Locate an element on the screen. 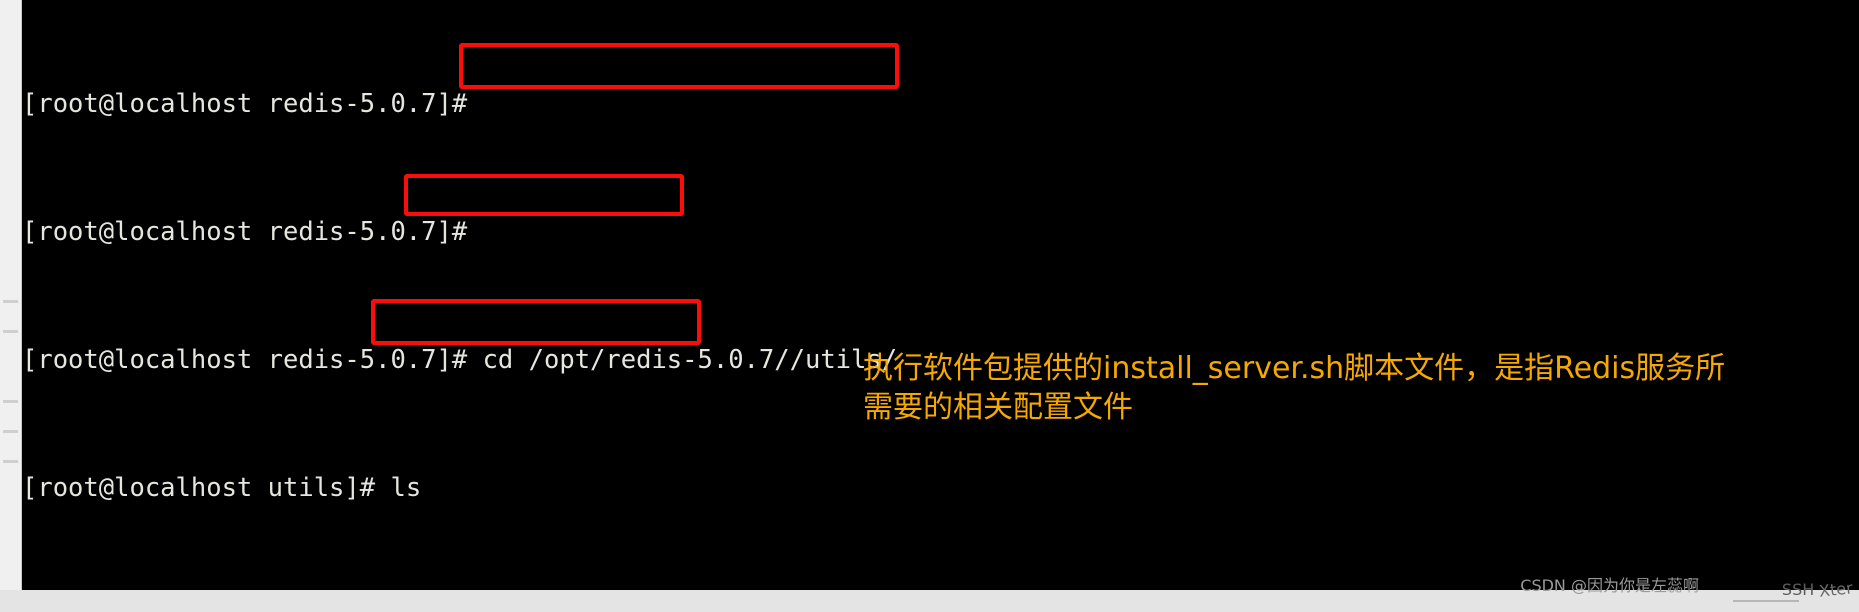 The width and height of the screenshot is (1859, 612). terminal-line-prompt-2: [root@localhost redis-5.0.7]# is located at coordinates (940, 232).